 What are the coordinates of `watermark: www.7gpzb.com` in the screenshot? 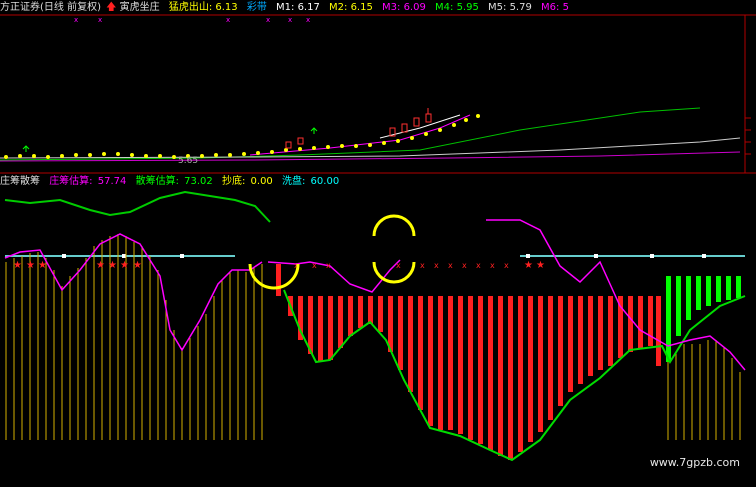 It's located at (694, 462).